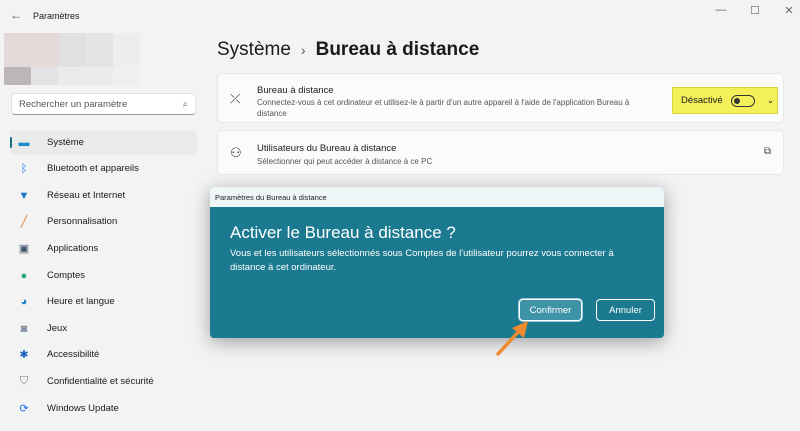 The image size is (800, 431). Describe the element at coordinates (742, 100) in the screenshot. I see `remote-desktop-toggle` at that location.